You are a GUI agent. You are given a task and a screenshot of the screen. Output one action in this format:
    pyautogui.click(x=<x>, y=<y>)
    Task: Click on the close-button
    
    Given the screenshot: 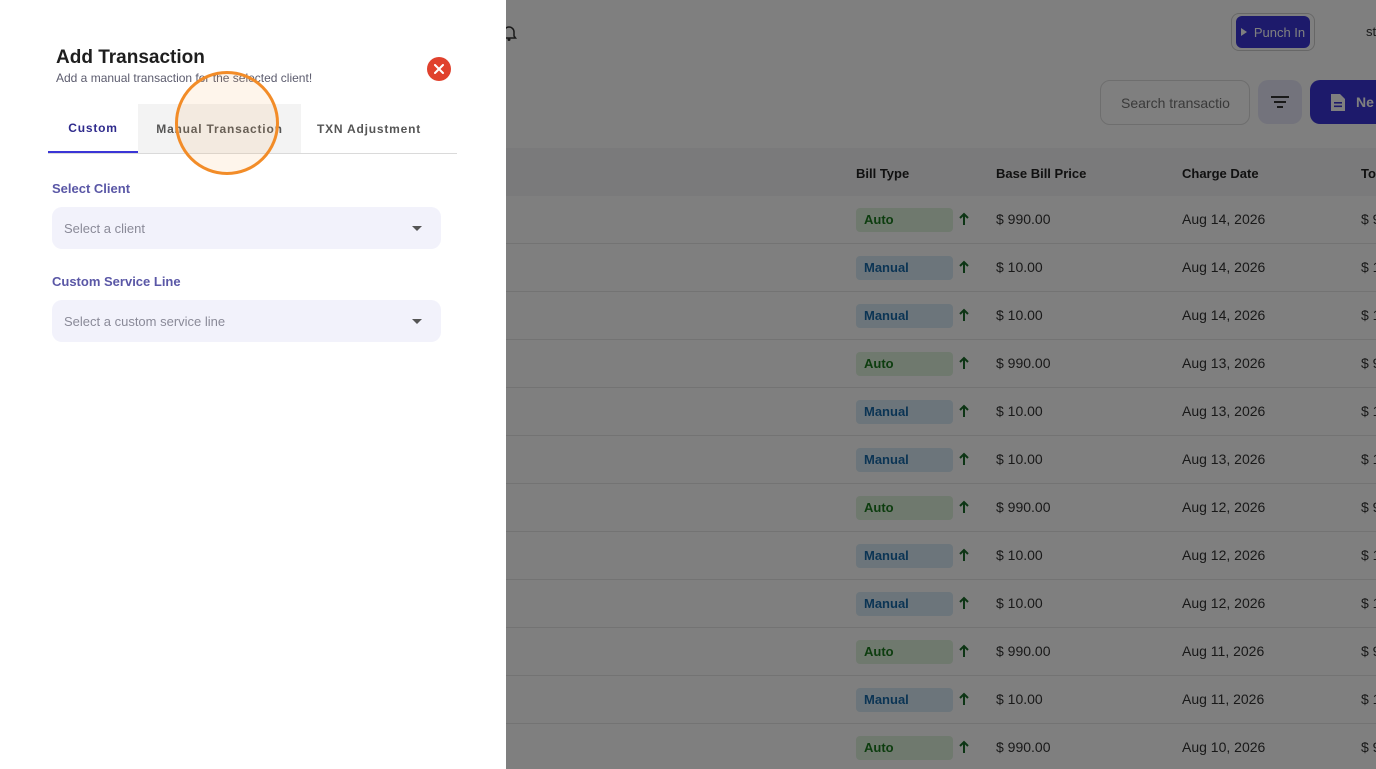 What is the action you would take?
    pyautogui.click(x=439, y=69)
    